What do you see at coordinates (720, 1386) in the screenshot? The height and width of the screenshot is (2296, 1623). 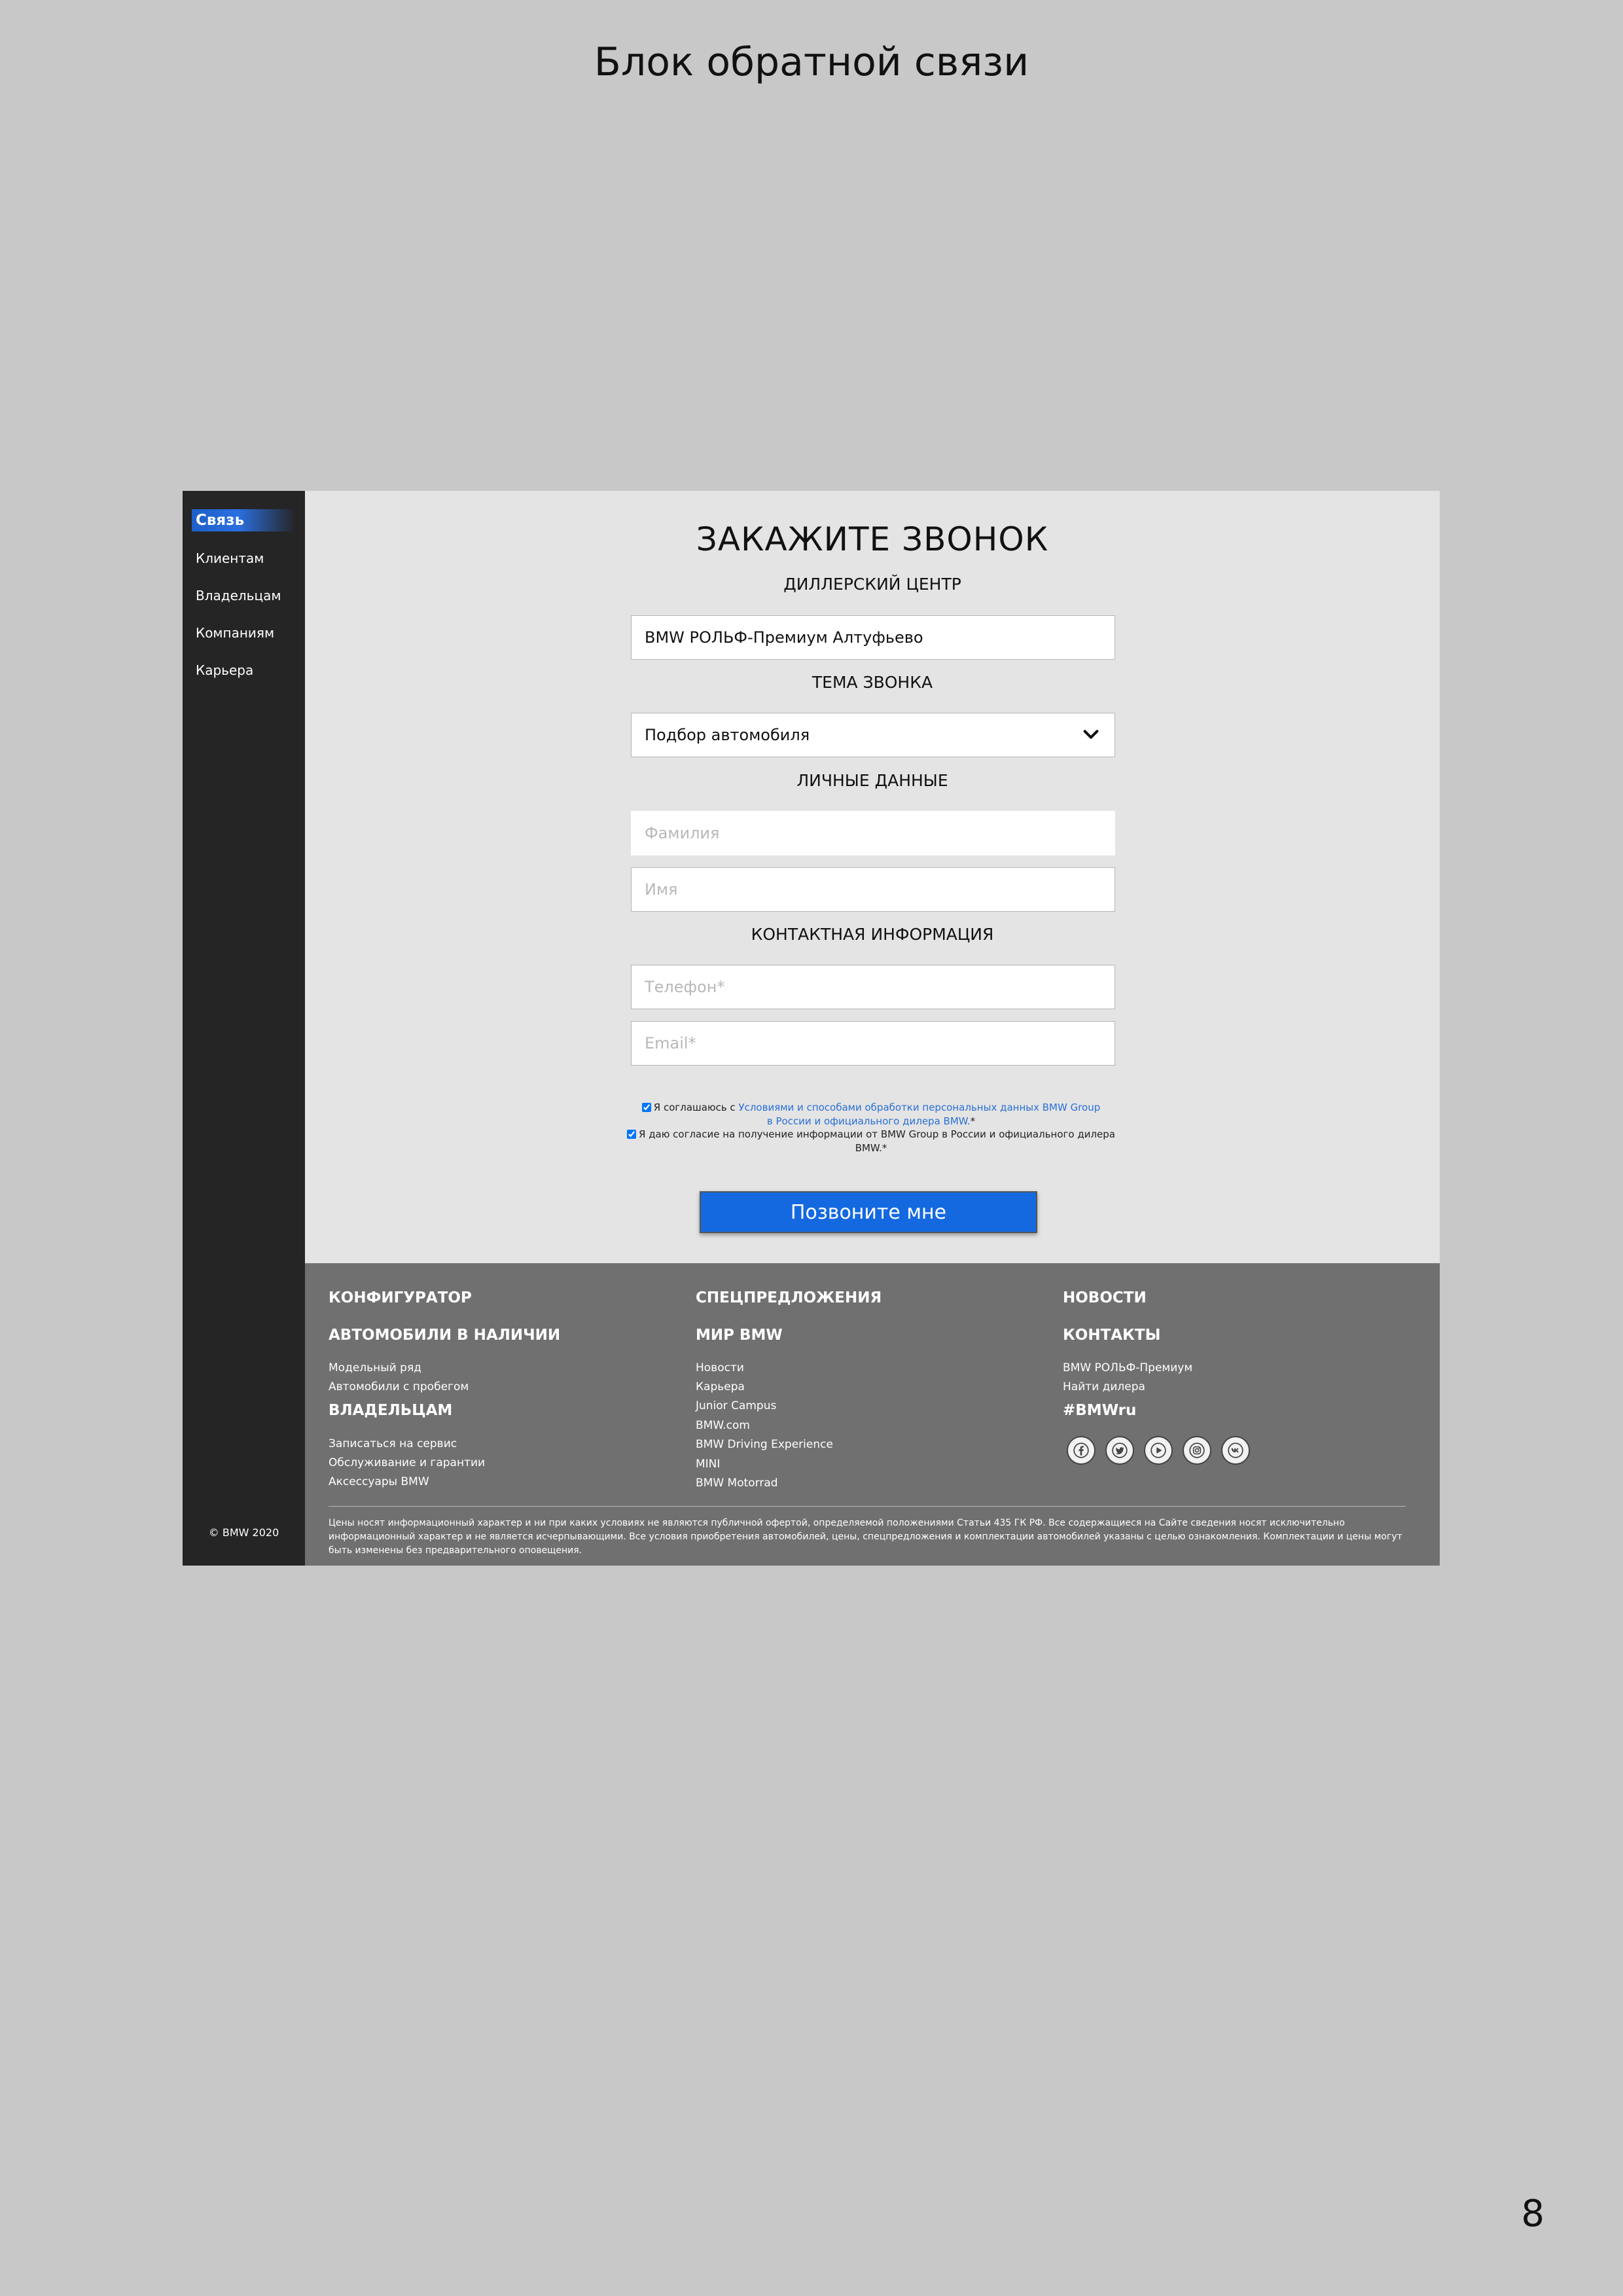 I see `footer-link-career: Карьера` at bounding box center [720, 1386].